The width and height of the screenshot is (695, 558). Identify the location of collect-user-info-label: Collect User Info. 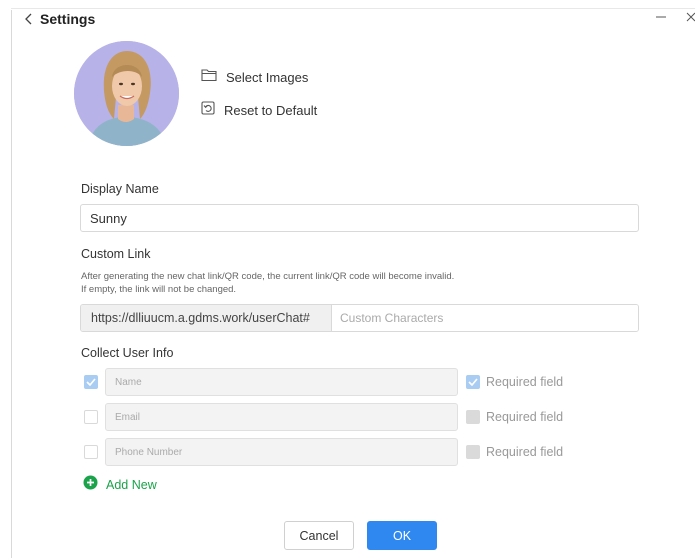
(127, 353).